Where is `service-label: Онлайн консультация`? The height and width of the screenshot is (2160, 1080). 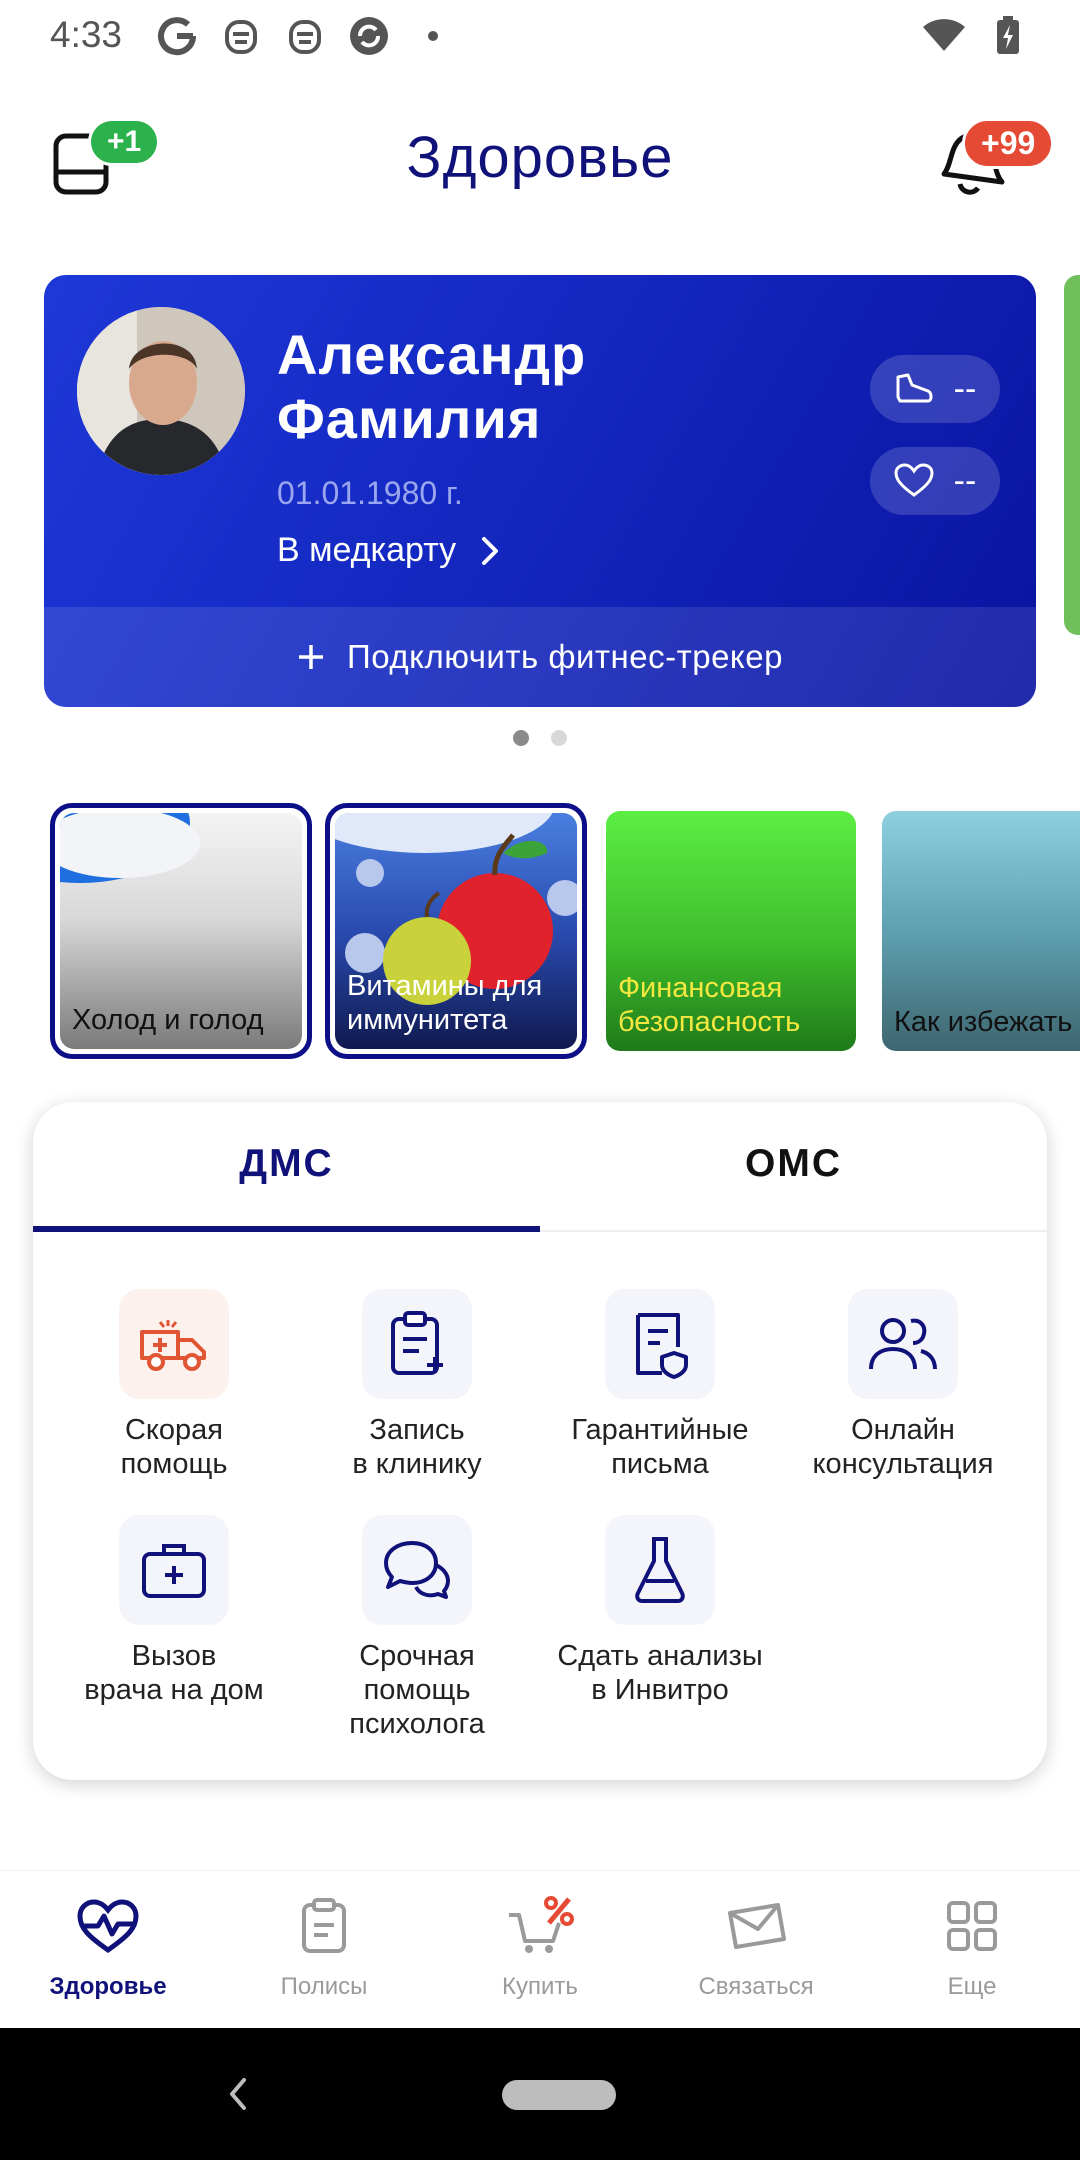 service-label: Онлайн консультация is located at coordinates (903, 1447).